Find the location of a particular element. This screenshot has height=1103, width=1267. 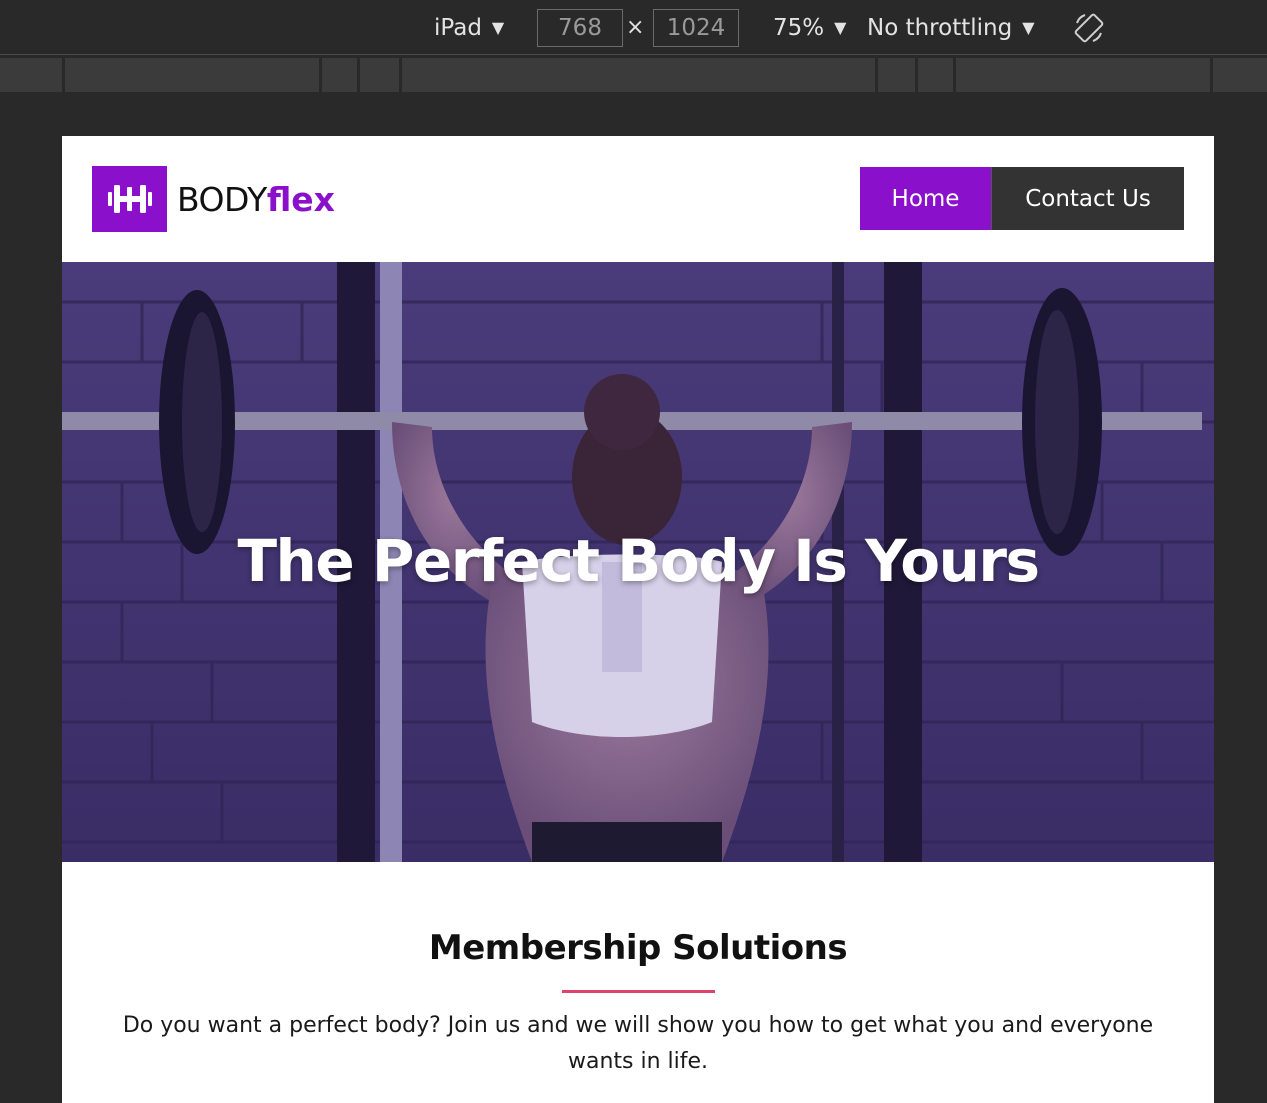

devtools-device-toolbar: iPad ▼ 768 × 1024 75% ▼ No throttling ▼ is located at coordinates (633, 27).